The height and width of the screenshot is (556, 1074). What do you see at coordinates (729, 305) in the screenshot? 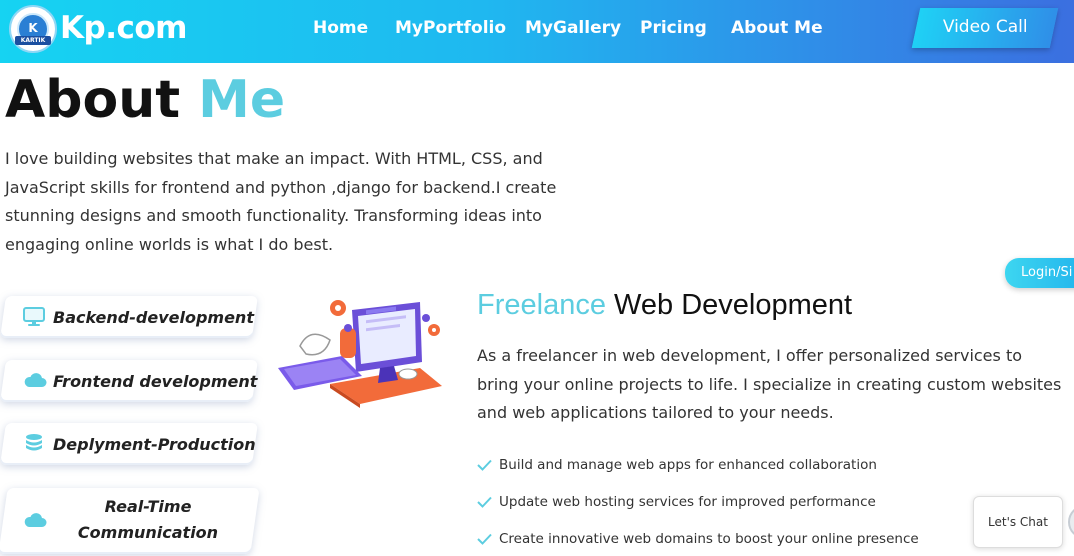
I see `freelance-title-main: Web Development` at bounding box center [729, 305].